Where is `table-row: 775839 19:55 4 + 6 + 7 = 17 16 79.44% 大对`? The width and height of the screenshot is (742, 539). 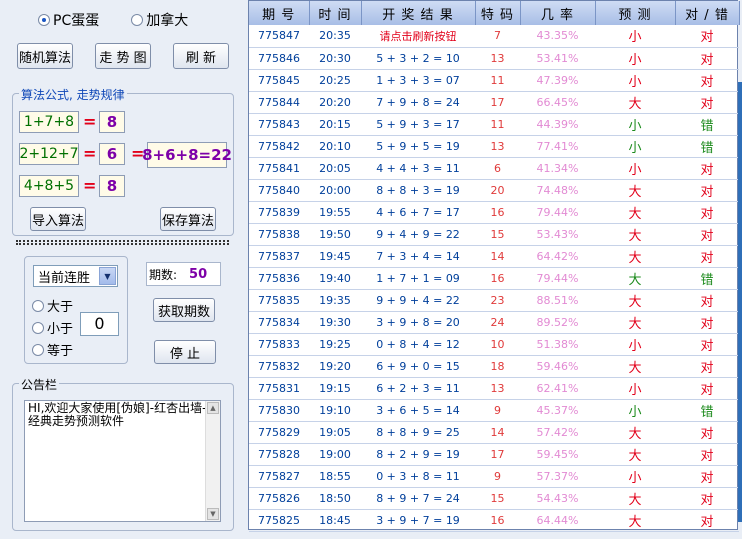
table-row: 775839 19:55 4 + 6 + 7 = 17 16 79.44% 大对 is located at coordinates (494, 212).